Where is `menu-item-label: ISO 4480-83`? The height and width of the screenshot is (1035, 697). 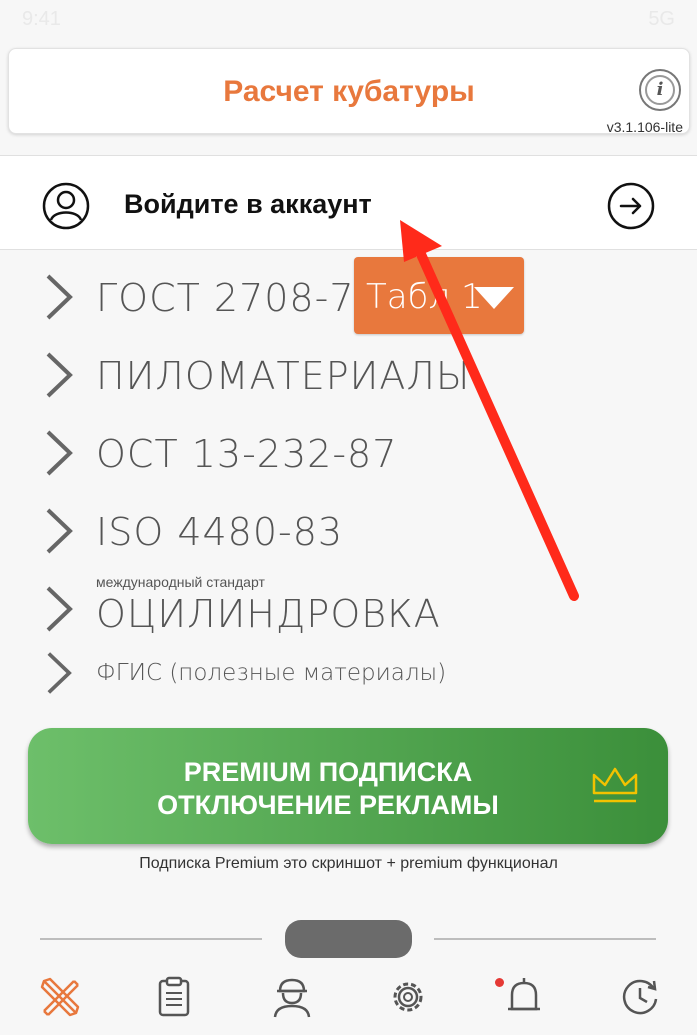 menu-item-label: ISO 4480-83 is located at coordinates (220, 532).